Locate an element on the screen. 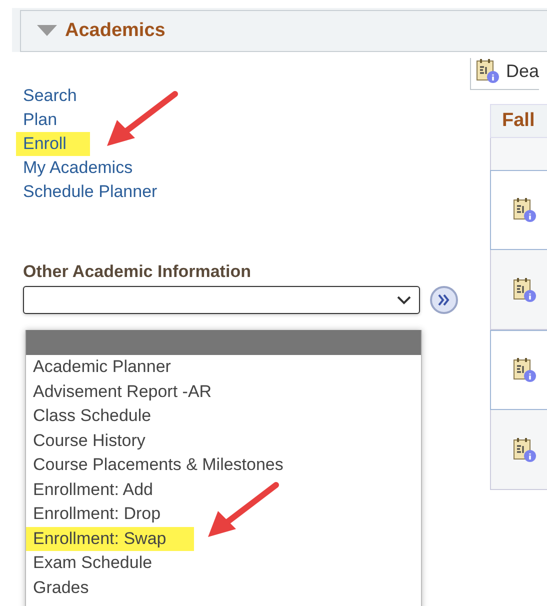 The image size is (547, 606). dropdown-option: Enrollment: Drop is located at coordinates (97, 514).